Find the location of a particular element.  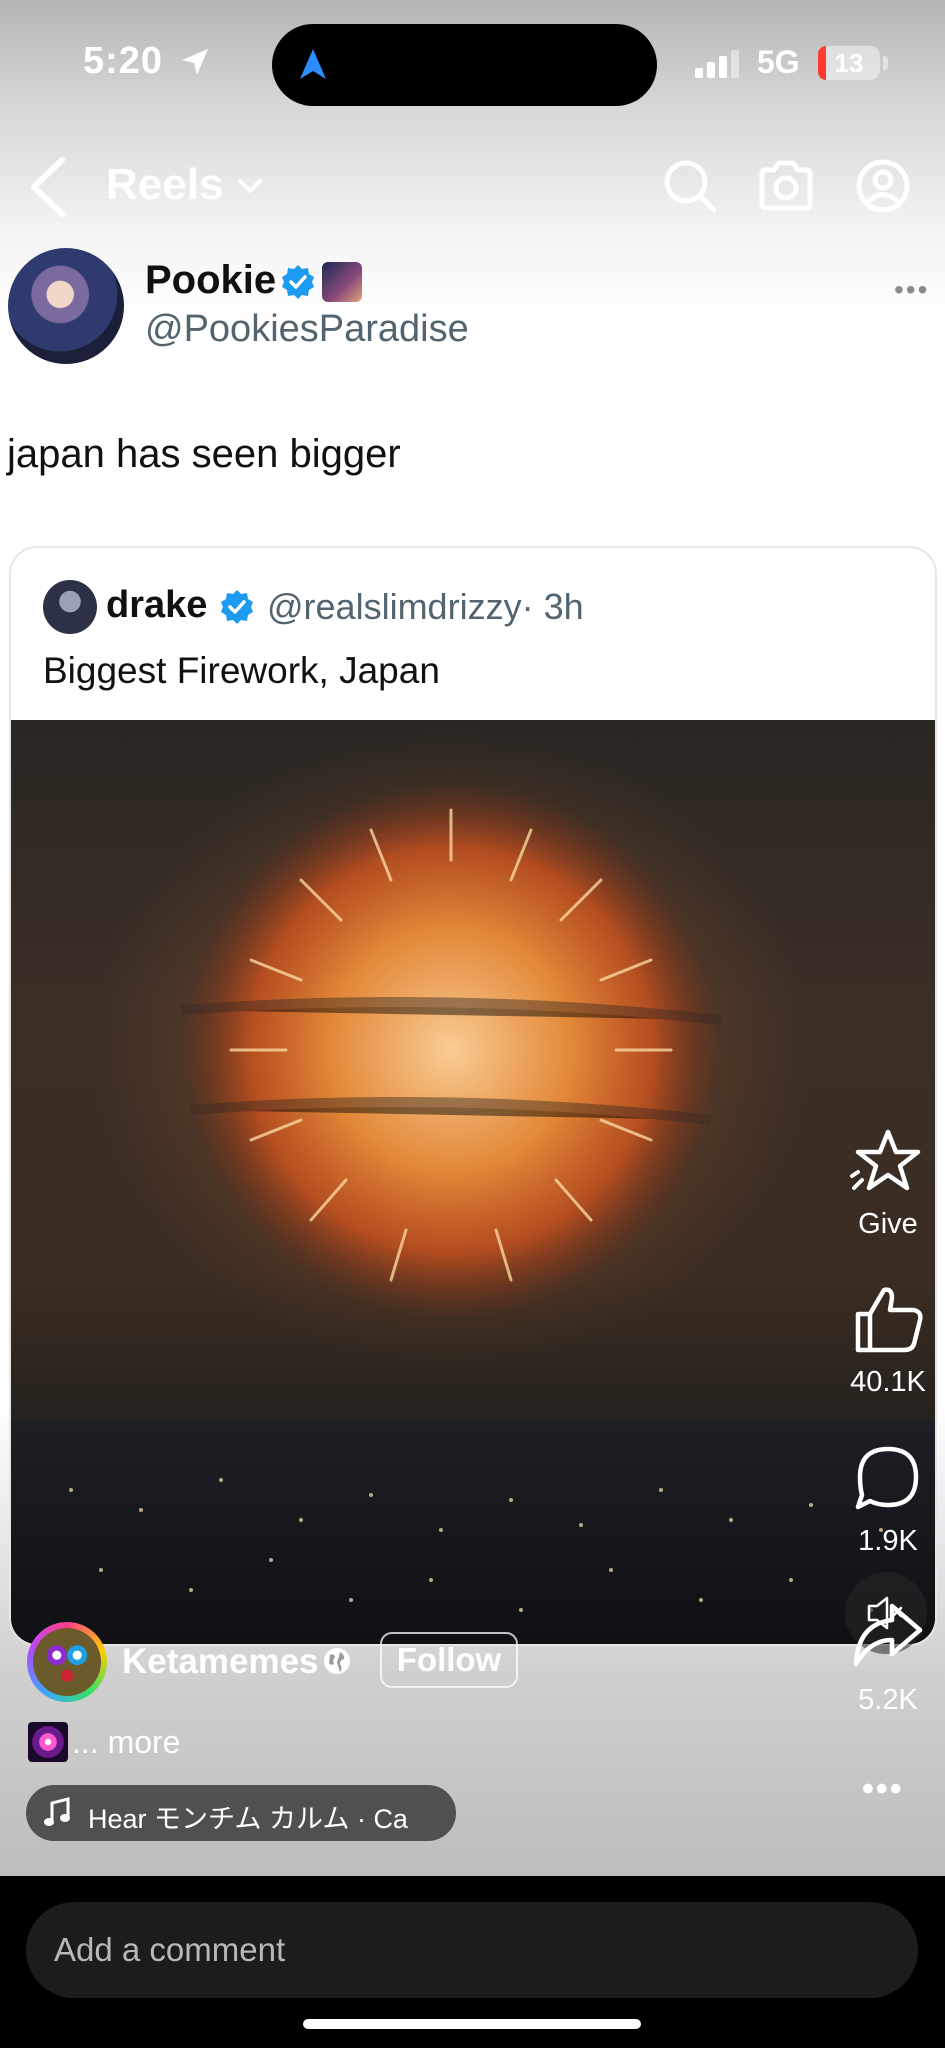

network-type: 5G is located at coordinates (778, 62).